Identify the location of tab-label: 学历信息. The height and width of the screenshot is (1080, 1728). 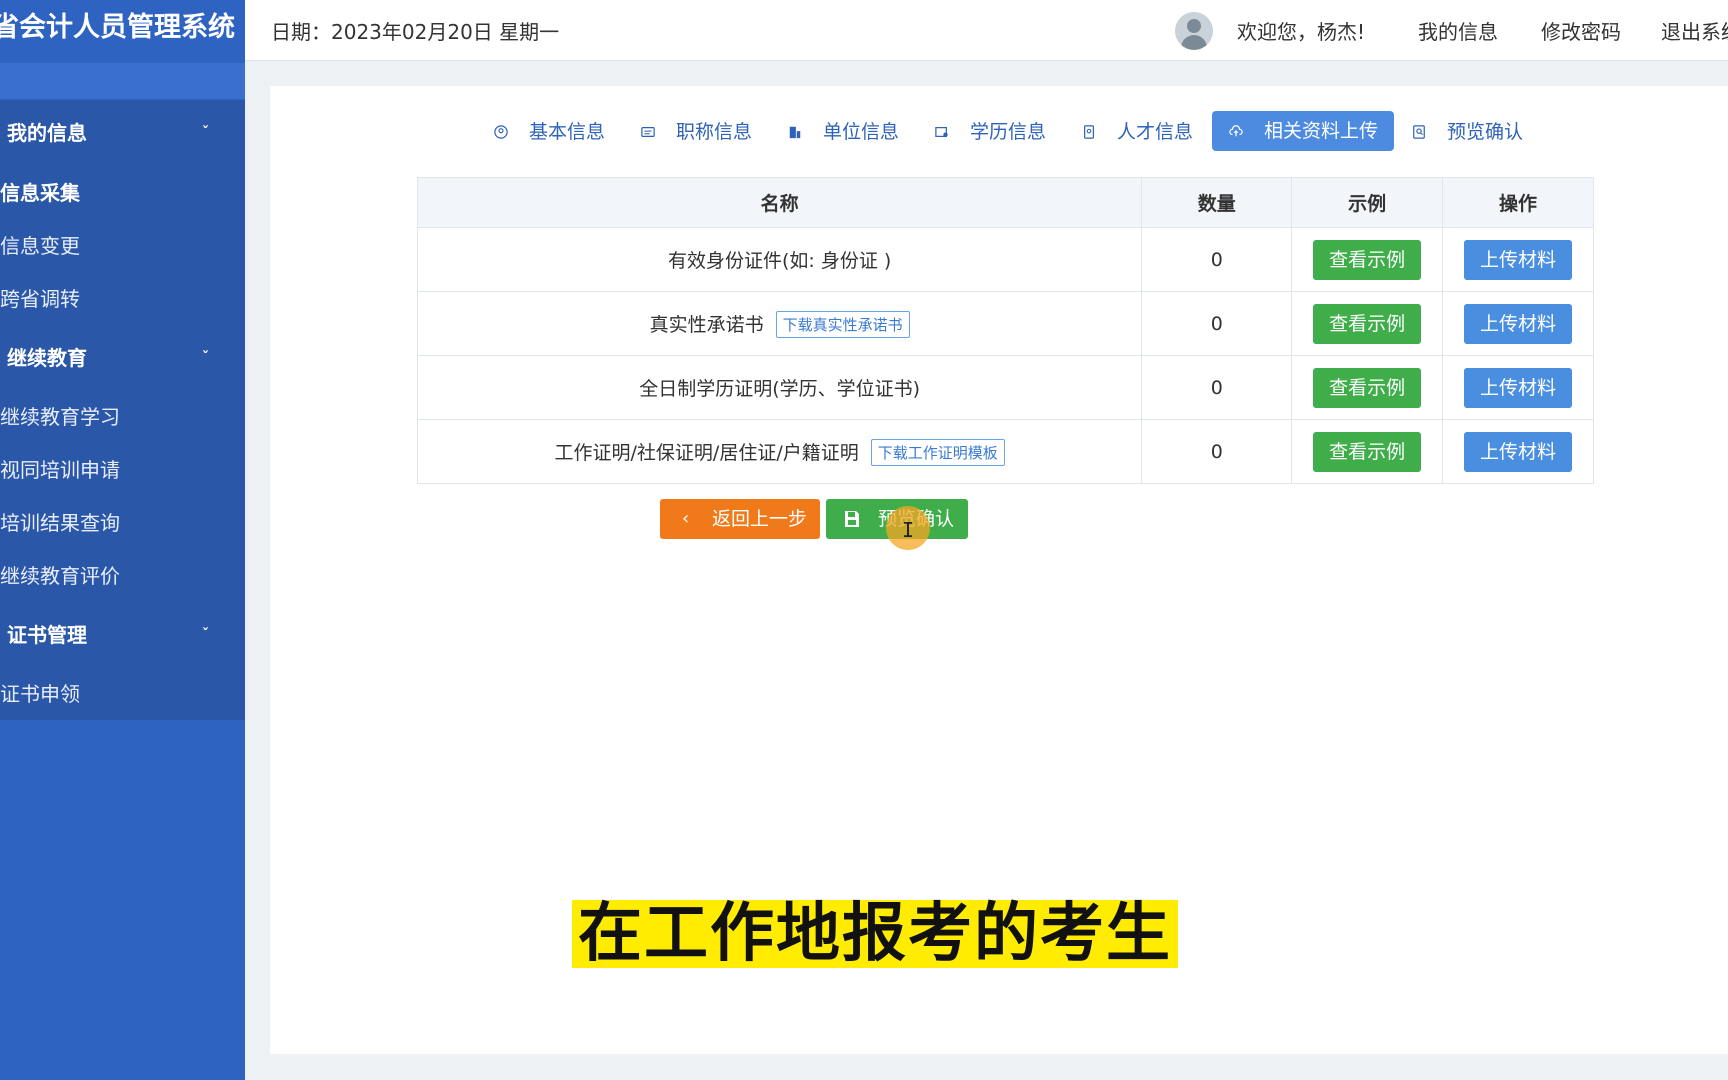
(1008, 132).